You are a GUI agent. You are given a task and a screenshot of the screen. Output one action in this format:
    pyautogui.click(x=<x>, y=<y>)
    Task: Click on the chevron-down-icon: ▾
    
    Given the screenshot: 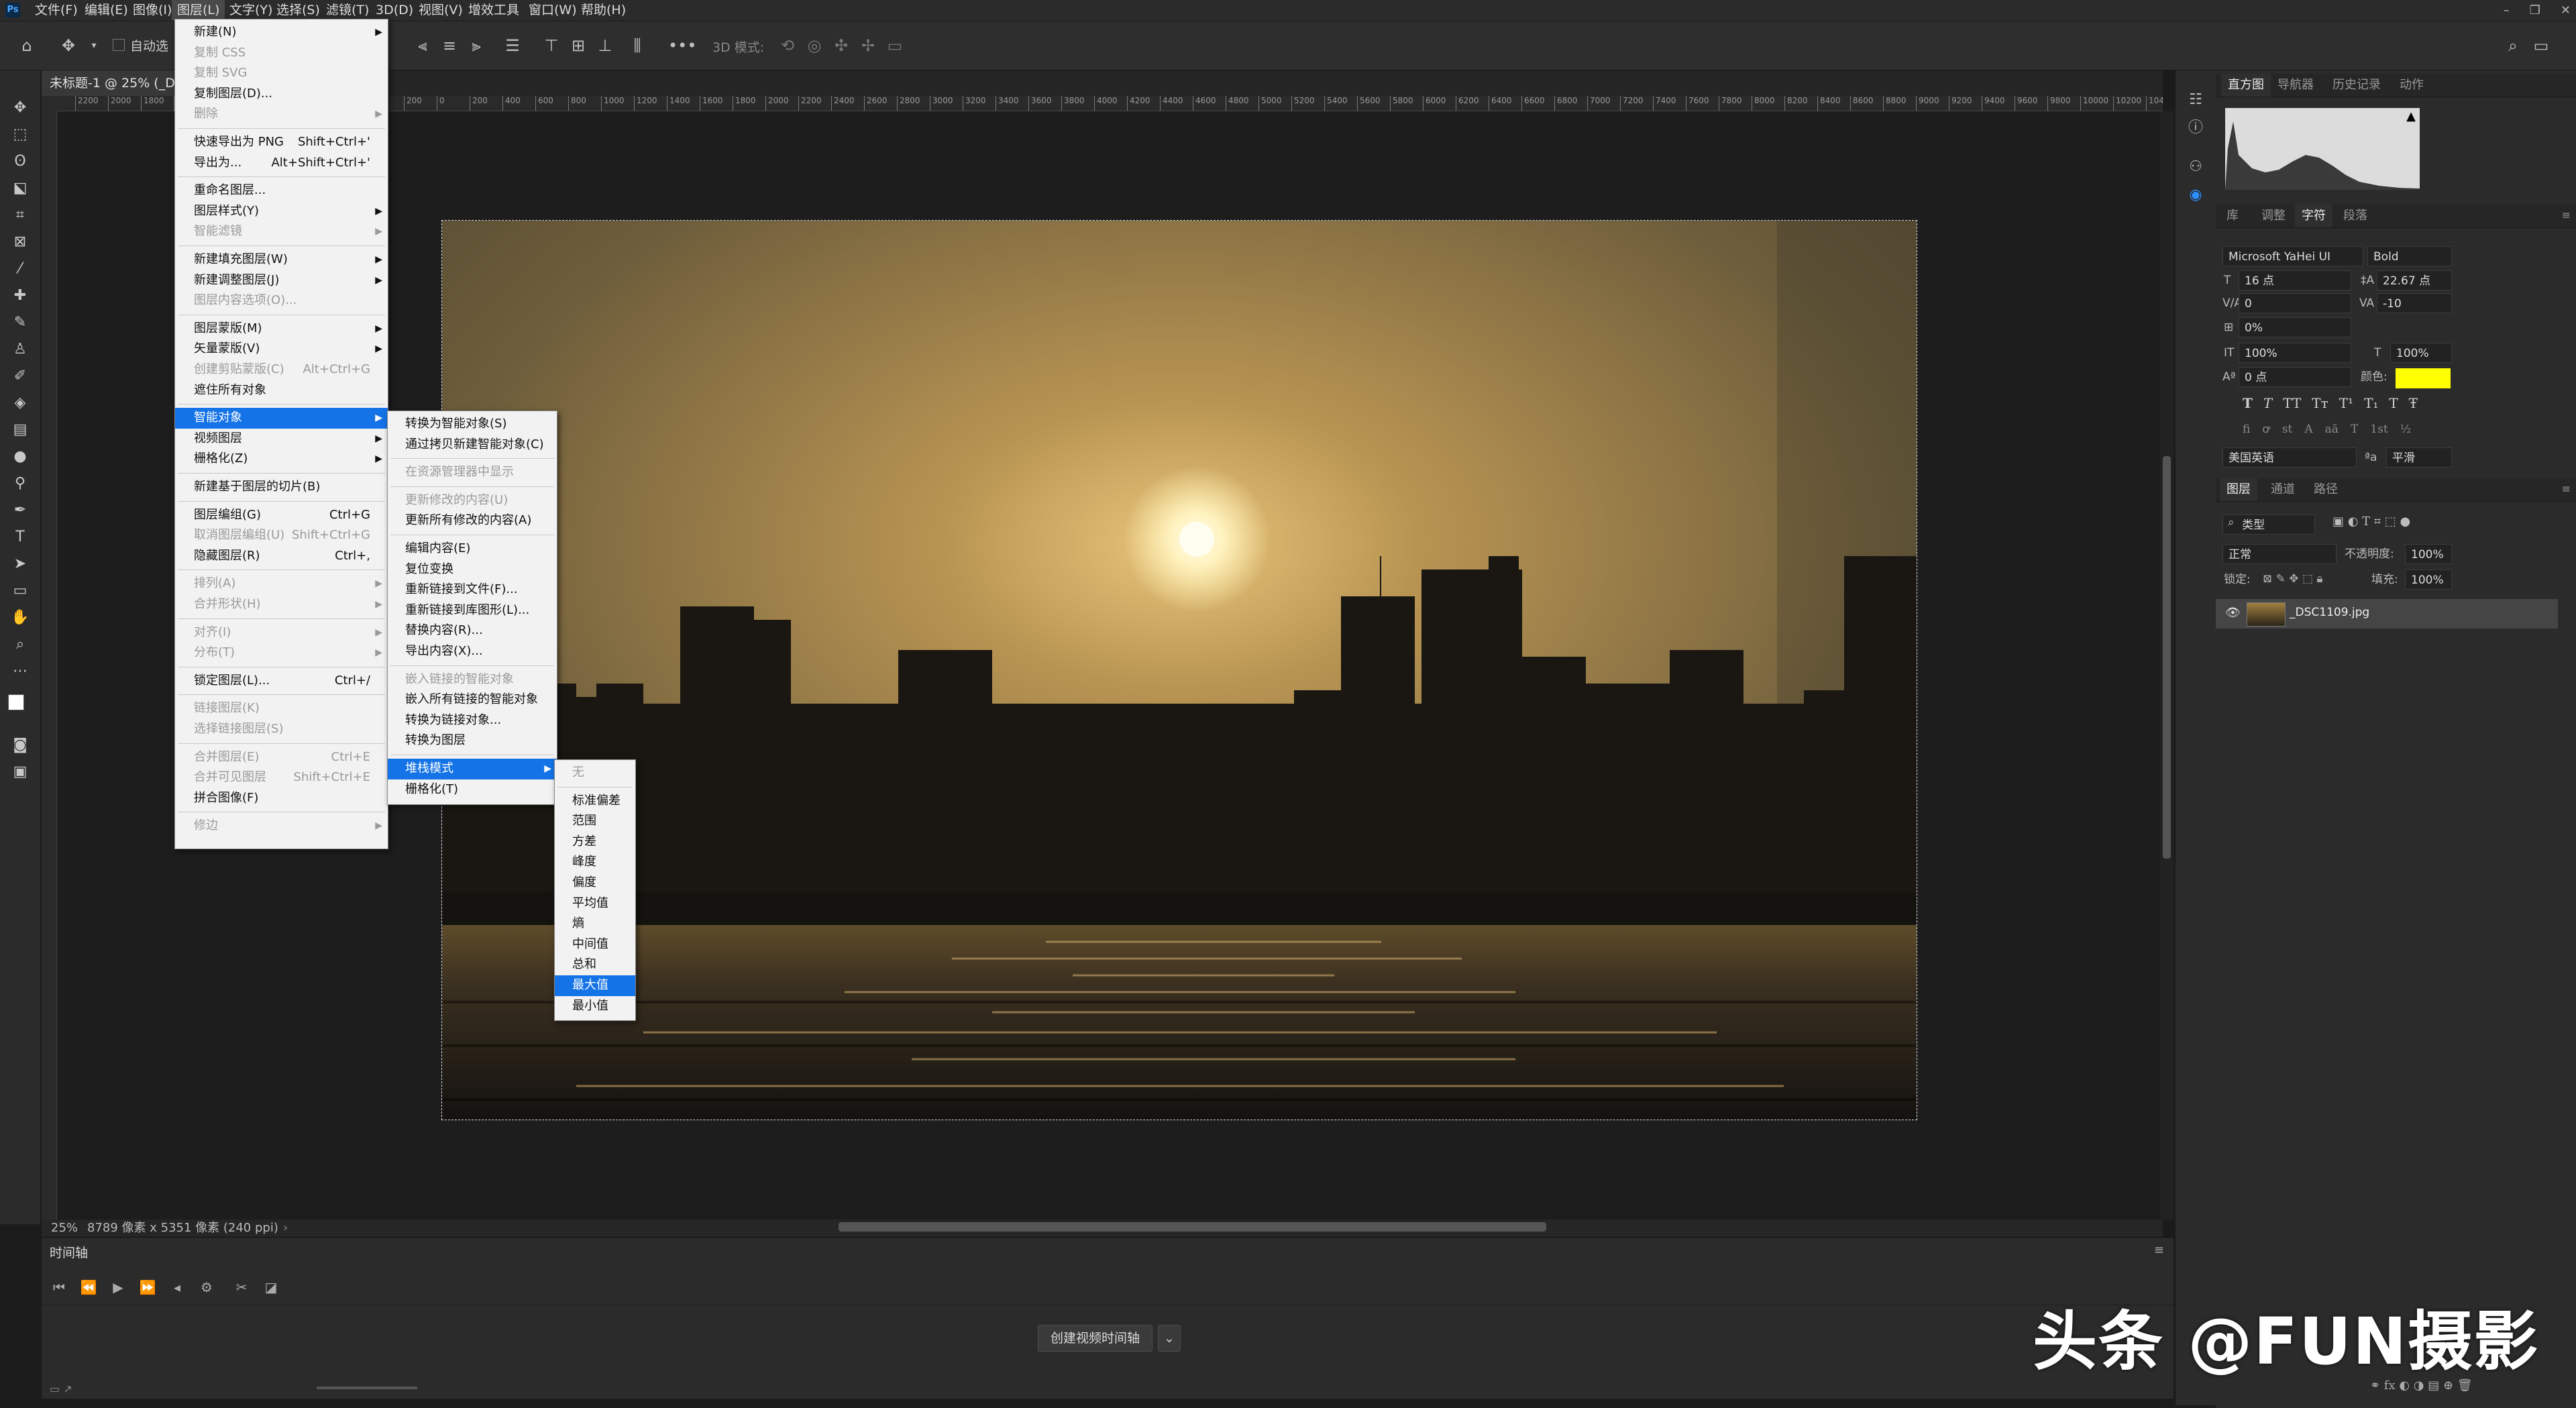 What is the action you would take?
    pyautogui.click(x=94, y=45)
    